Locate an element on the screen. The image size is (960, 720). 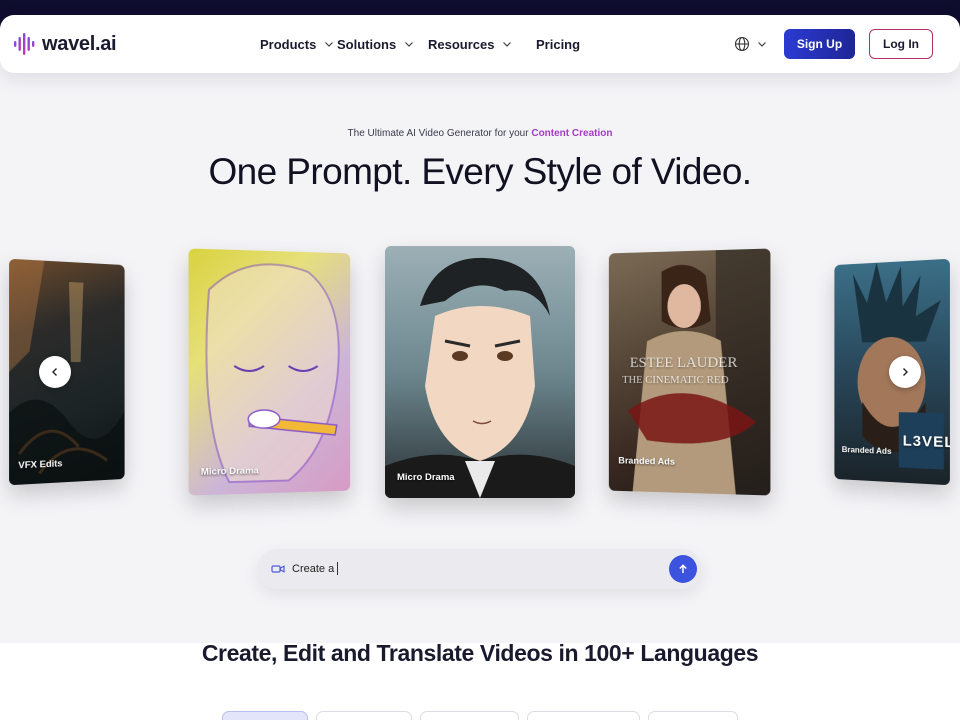
chevron-right-icon is located at coordinates (905, 372).